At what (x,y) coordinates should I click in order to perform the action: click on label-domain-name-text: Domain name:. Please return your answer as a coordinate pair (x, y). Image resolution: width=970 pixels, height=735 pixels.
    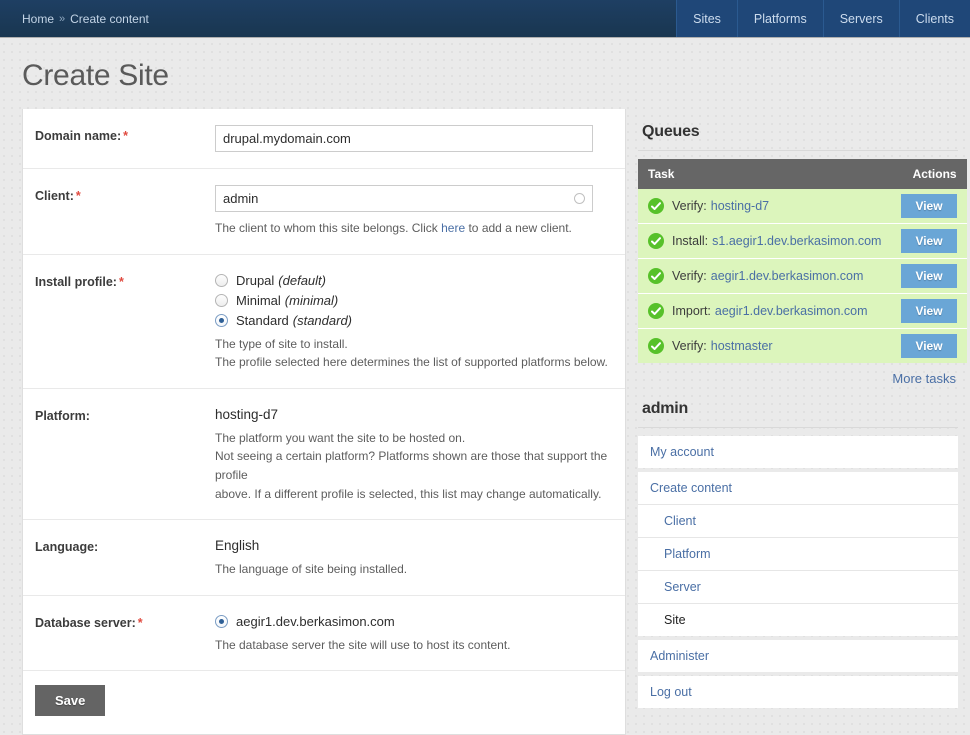
    Looking at the image, I should click on (78, 136).